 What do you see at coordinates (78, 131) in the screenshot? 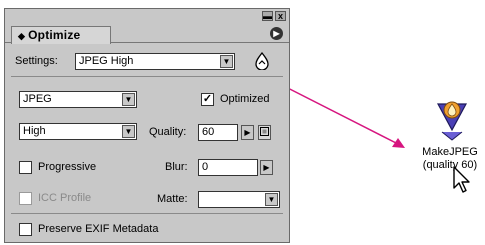
I see `quality-preset-select: High ▼` at bounding box center [78, 131].